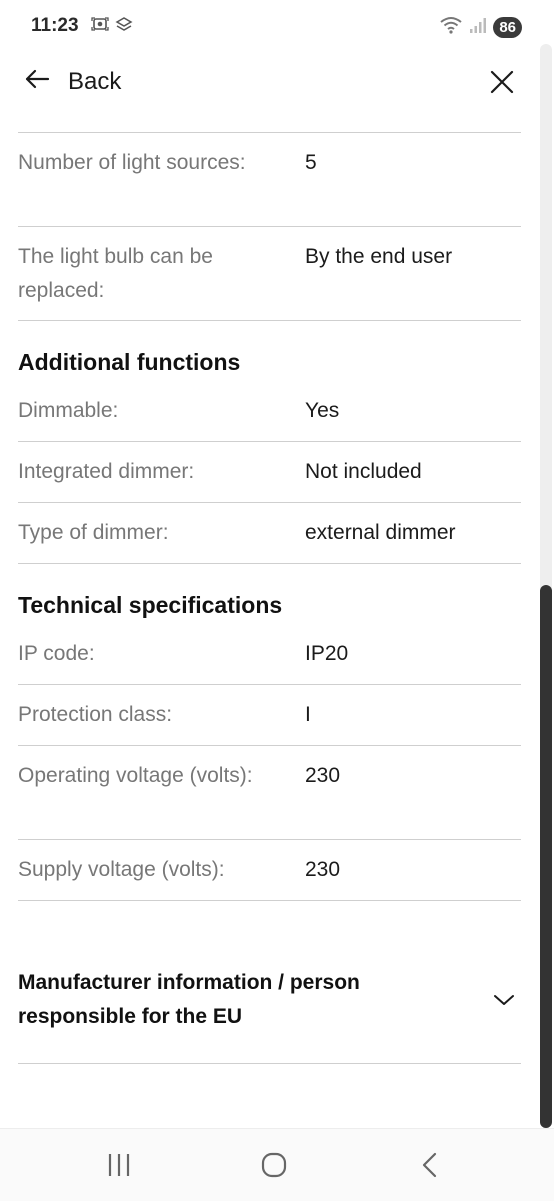 The image size is (554, 1201). I want to click on section-title-technical-specifications: Technical specifications, so click(150, 605).